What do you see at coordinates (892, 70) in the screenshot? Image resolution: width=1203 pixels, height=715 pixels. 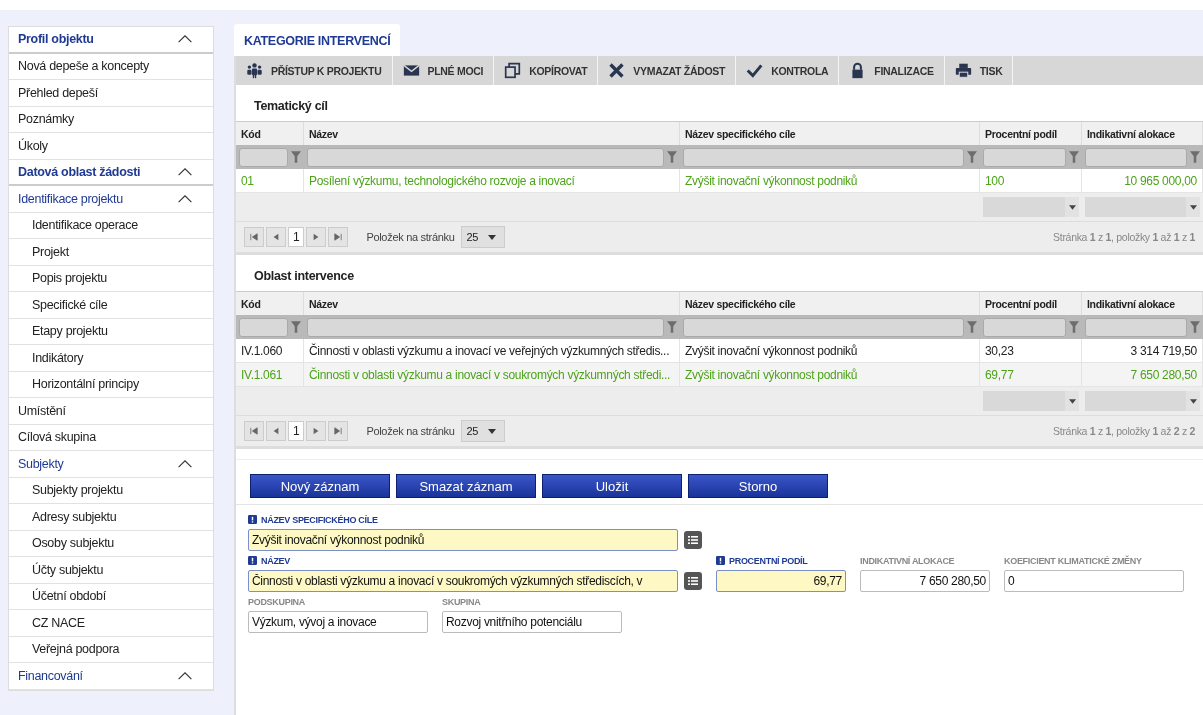 I see `toolbar-button: FINALIZACE` at bounding box center [892, 70].